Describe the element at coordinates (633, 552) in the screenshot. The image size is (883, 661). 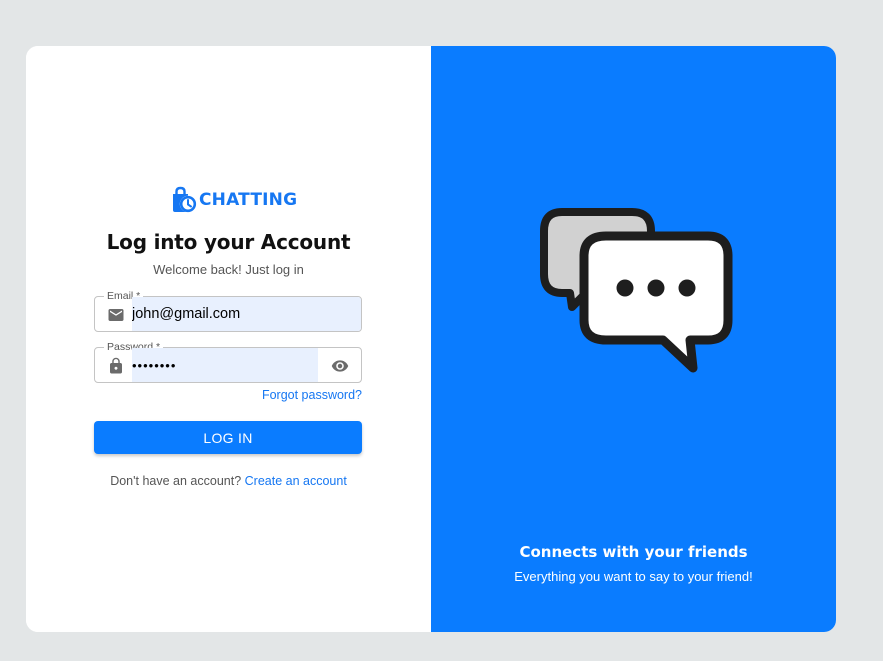
I see `promo-title: Connects with your friends` at that location.